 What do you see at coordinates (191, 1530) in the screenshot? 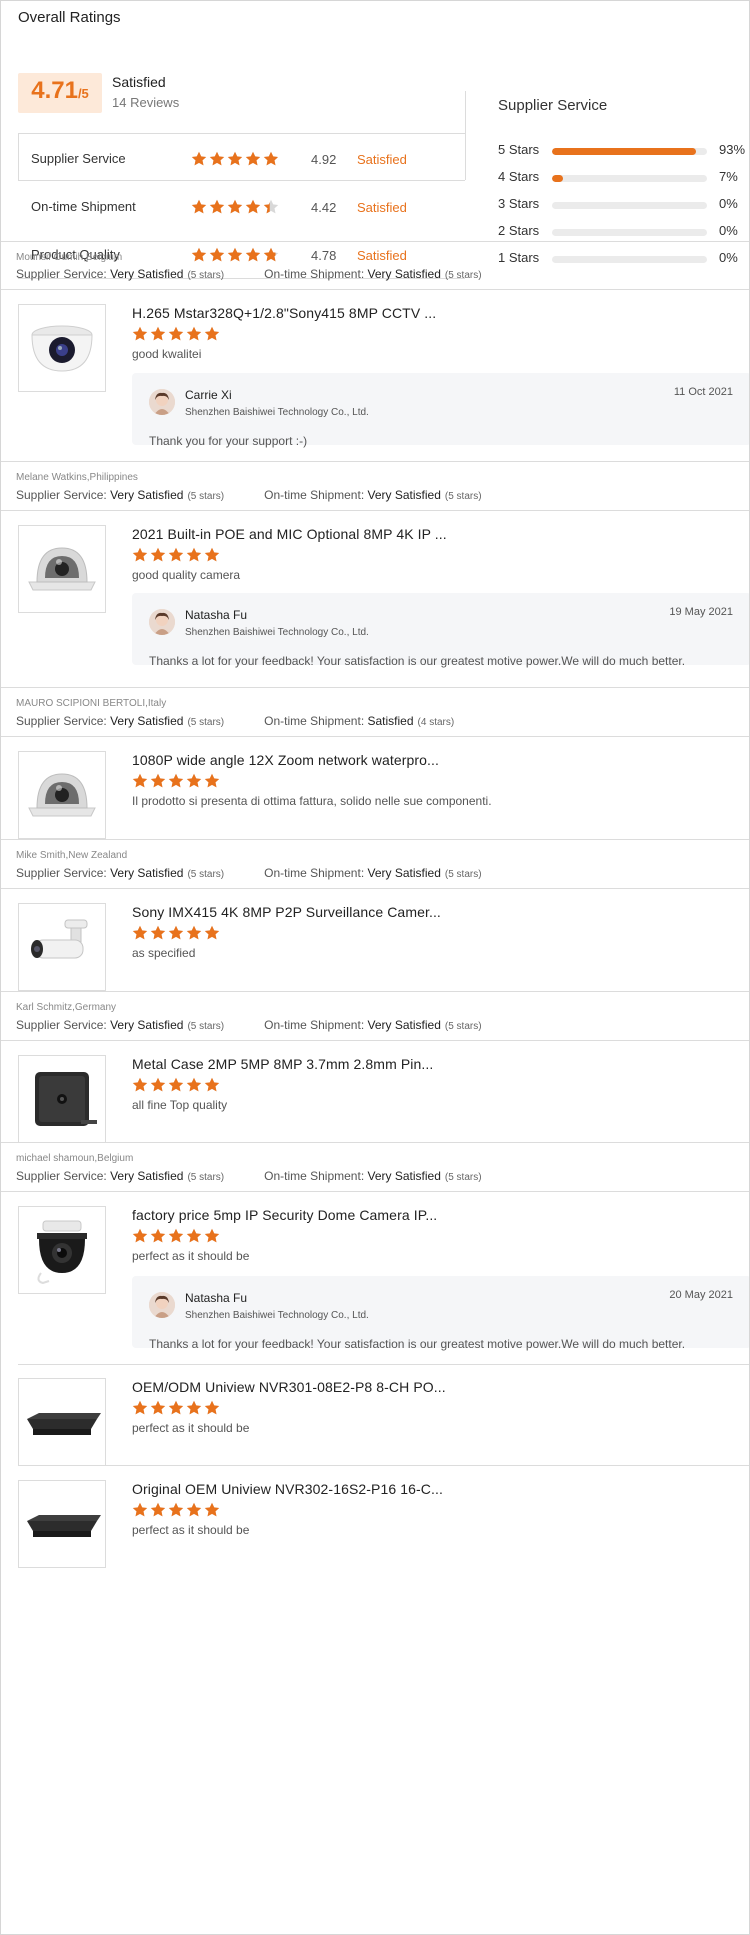
I see `review-comment: perfect as it should be` at bounding box center [191, 1530].